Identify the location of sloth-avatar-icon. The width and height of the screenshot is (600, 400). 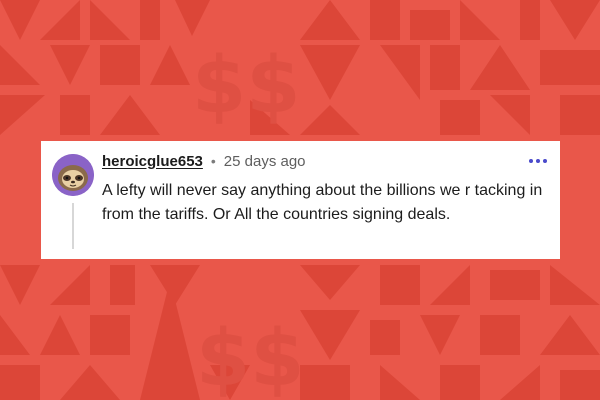
(73, 175).